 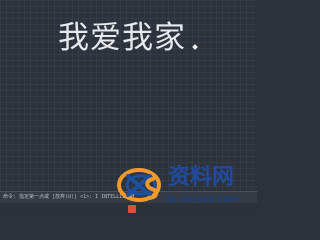 I want to click on drawing-text: 我爱我家, so click(x=122, y=34).